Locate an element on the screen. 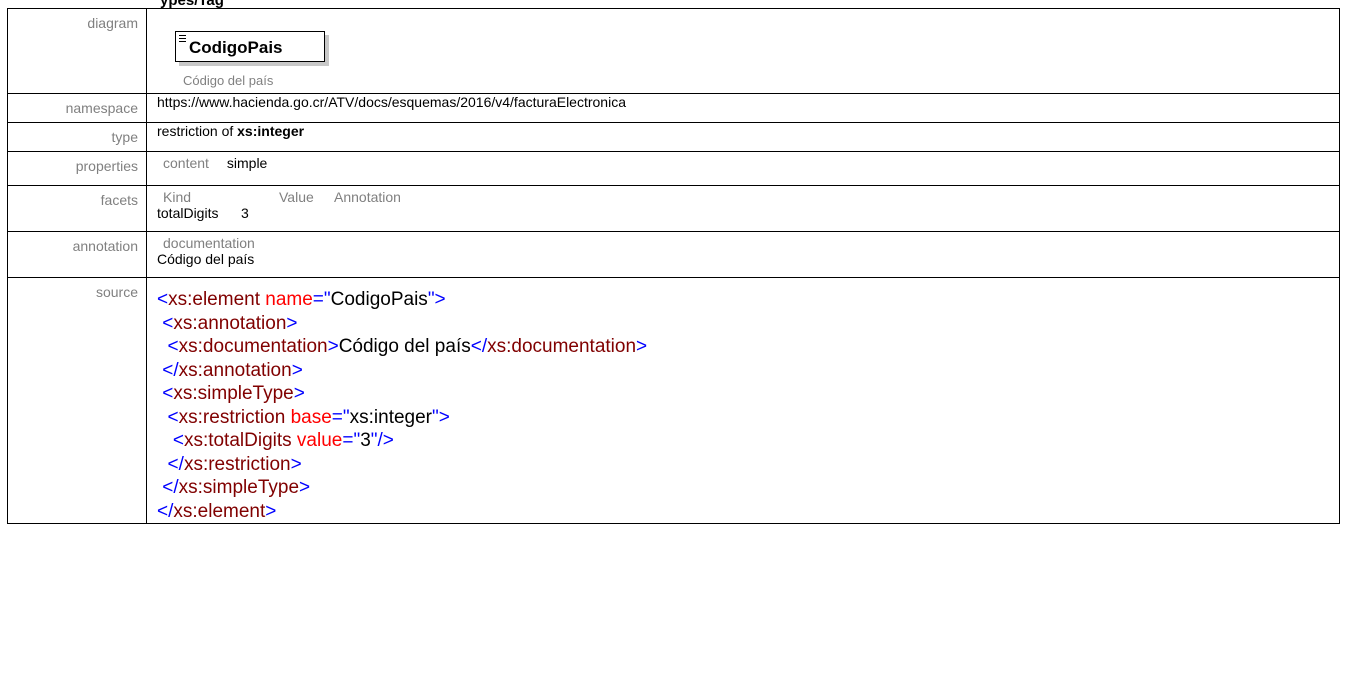 The width and height of the screenshot is (1346, 697). element-diagram: CodigoPais Código del país is located at coordinates (748, 51).